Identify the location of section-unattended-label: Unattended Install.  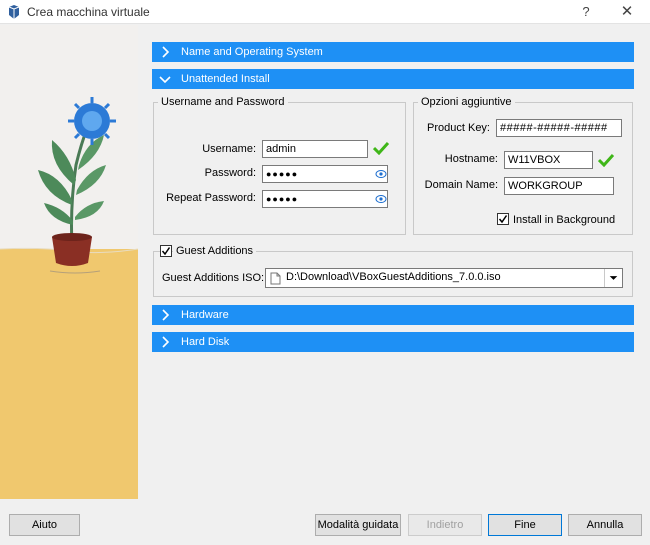
(225, 79).